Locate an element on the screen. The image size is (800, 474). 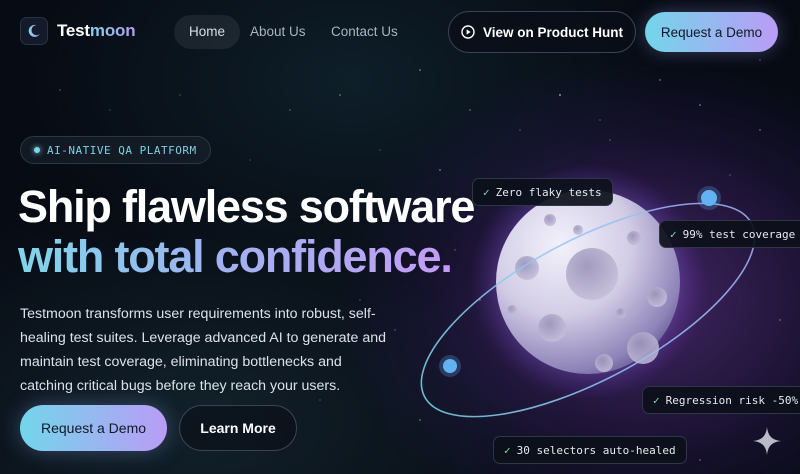
orbit-tag-label: 30 selectors auto-healed is located at coordinates (596, 450).